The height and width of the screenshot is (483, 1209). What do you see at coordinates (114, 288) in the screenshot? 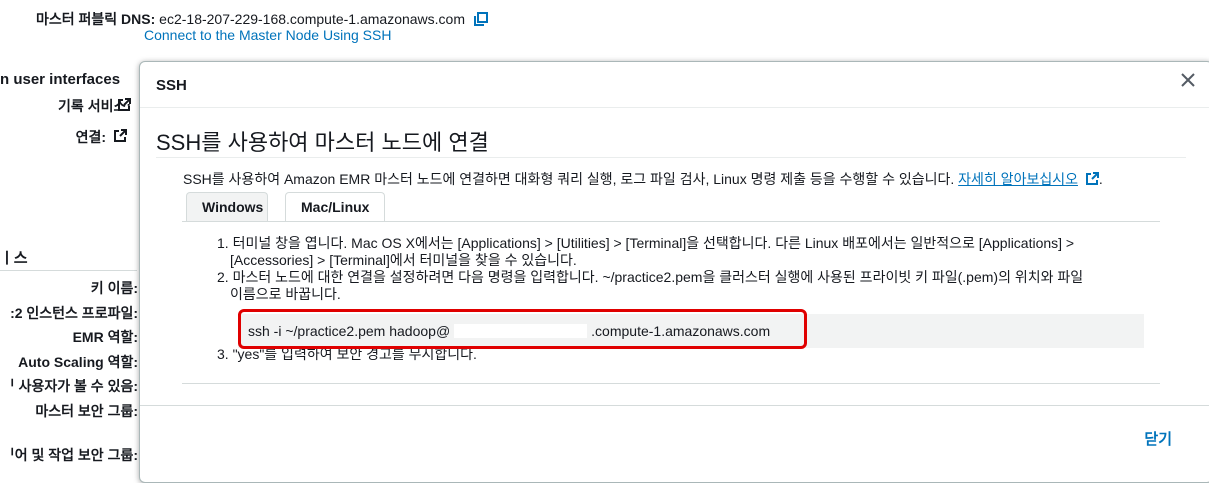
I see `key-name-label: 키 이름:` at bounding box center [114, 288].